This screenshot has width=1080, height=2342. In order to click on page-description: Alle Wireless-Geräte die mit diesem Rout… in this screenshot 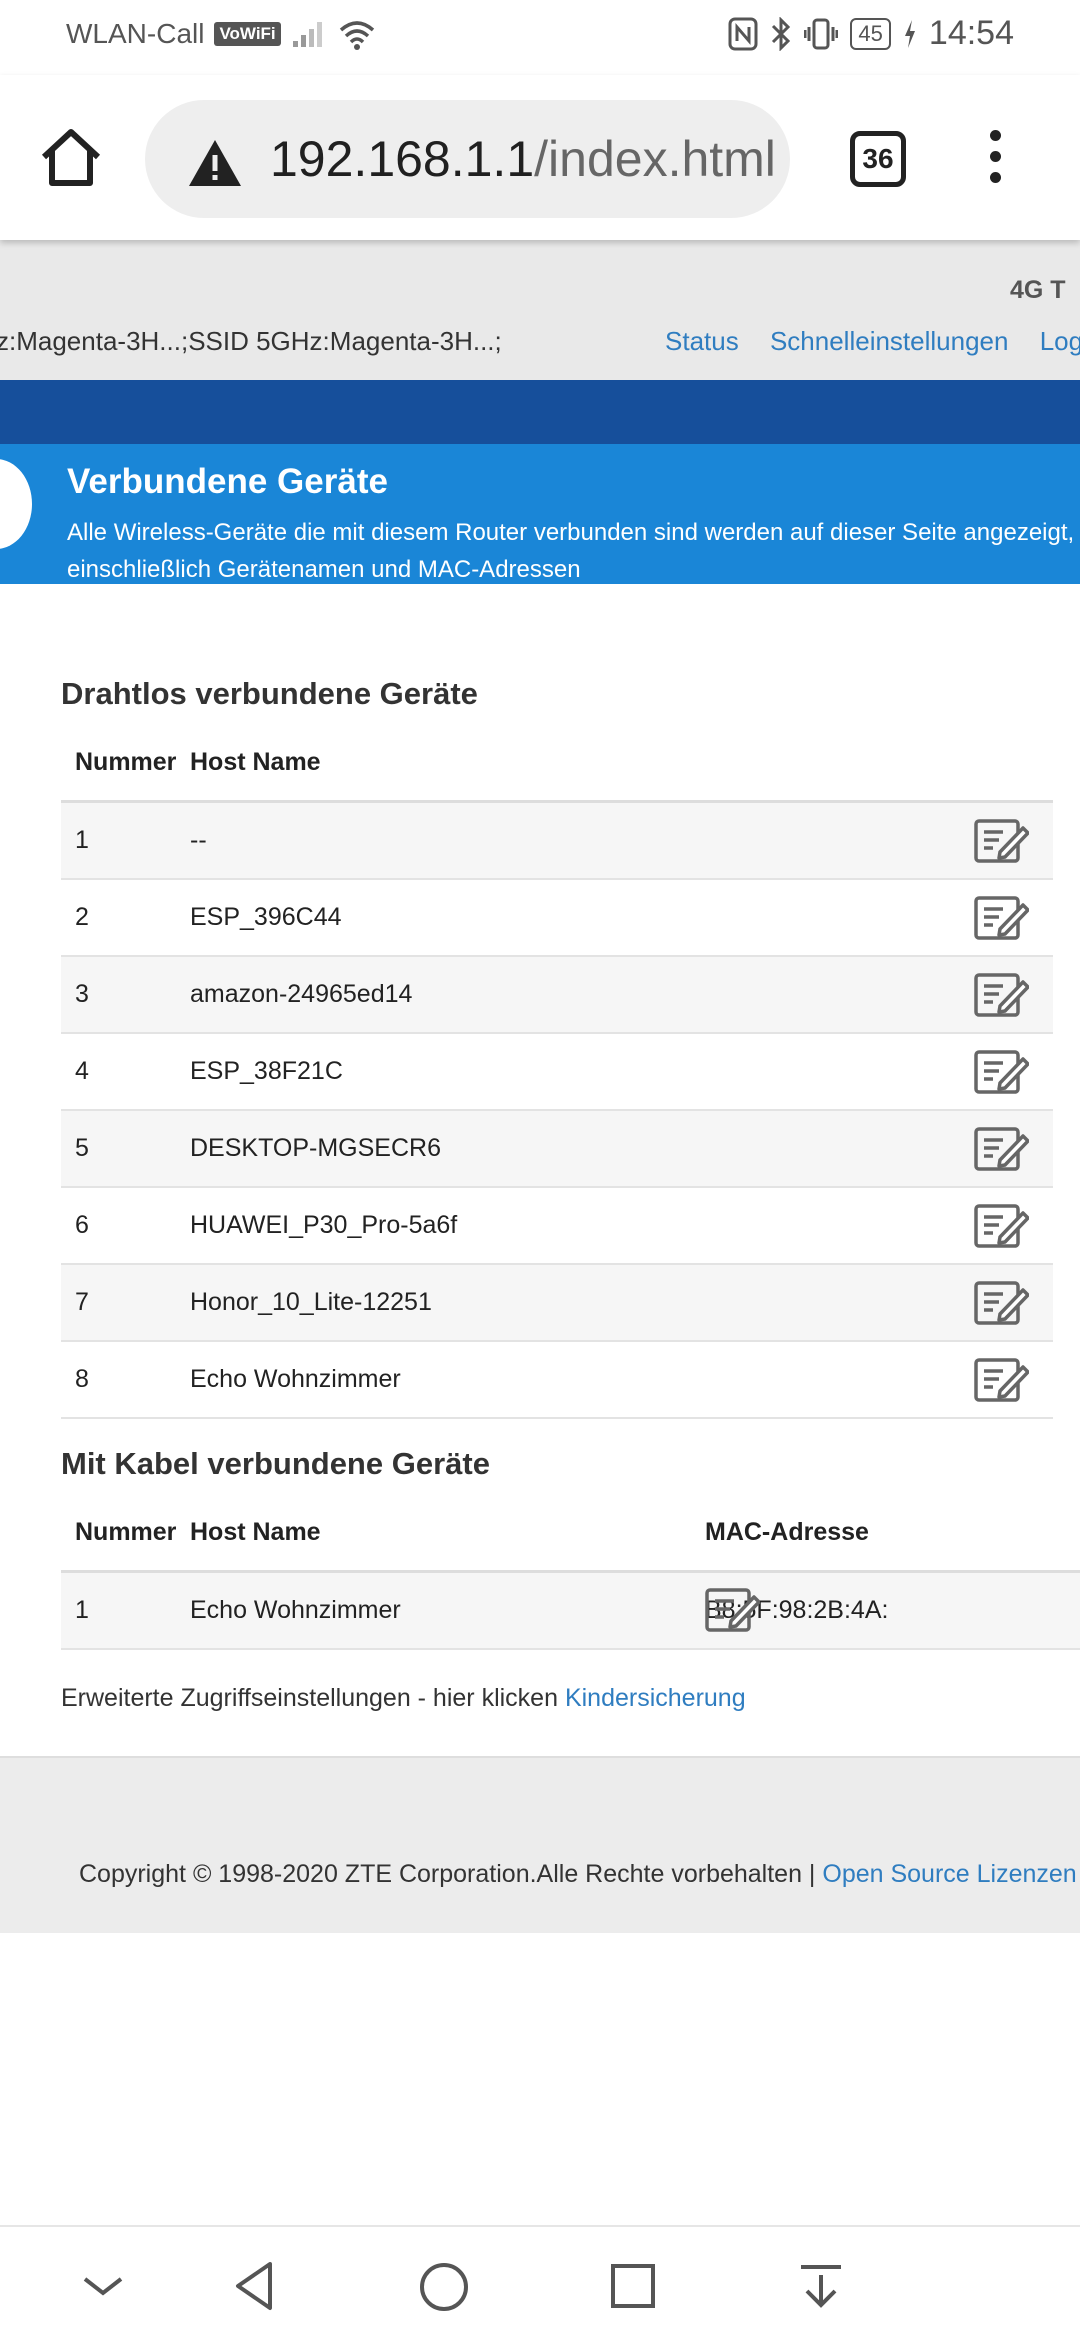, I will do `click(571, 551)`.